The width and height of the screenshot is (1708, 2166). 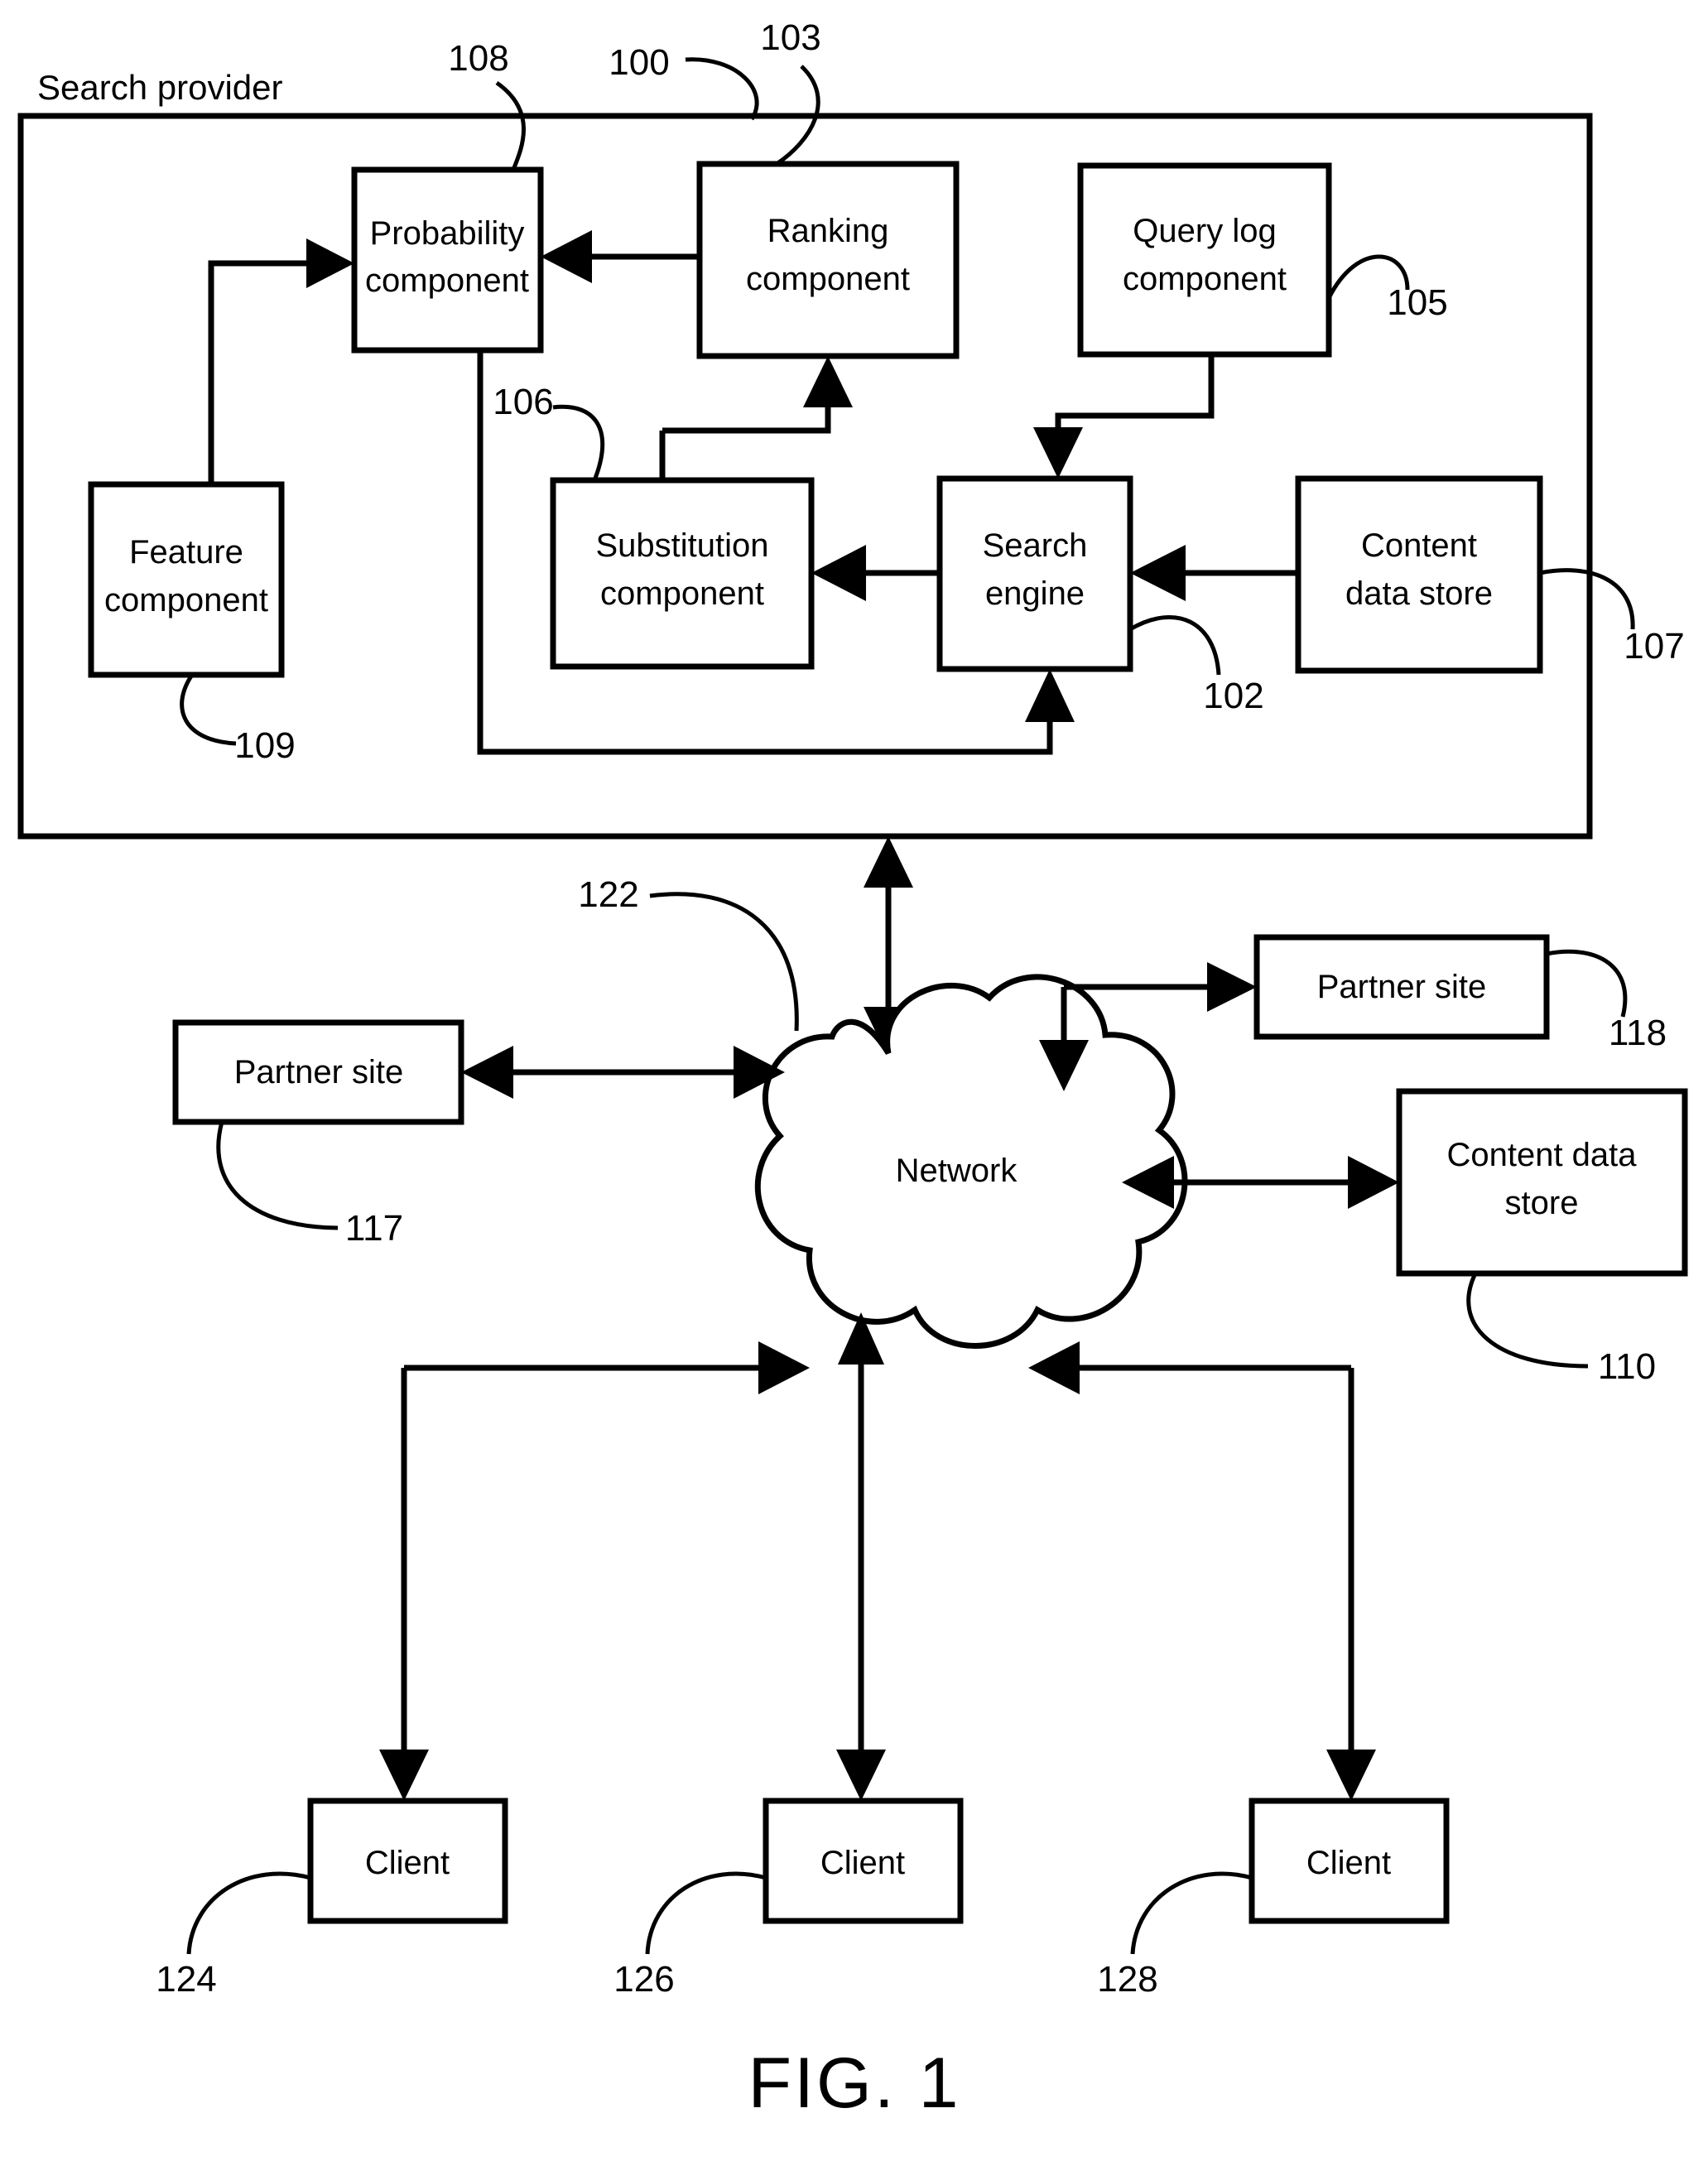 What do you see at coordinates (828, 279) in the screenshot?
I see `ranking-label-line2: component` at bounding box center [828, 279].